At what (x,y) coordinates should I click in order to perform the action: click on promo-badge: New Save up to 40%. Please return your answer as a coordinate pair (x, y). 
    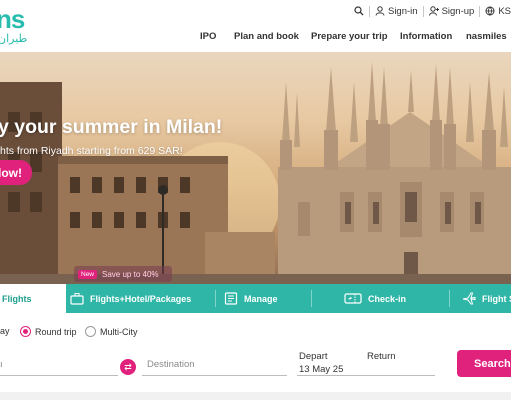
    Looking at the image, I should click on (123, 274).